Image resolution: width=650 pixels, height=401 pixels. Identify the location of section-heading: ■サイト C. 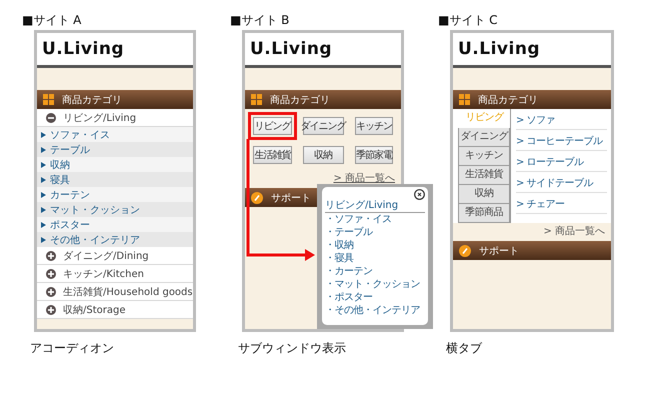
(468, 20).